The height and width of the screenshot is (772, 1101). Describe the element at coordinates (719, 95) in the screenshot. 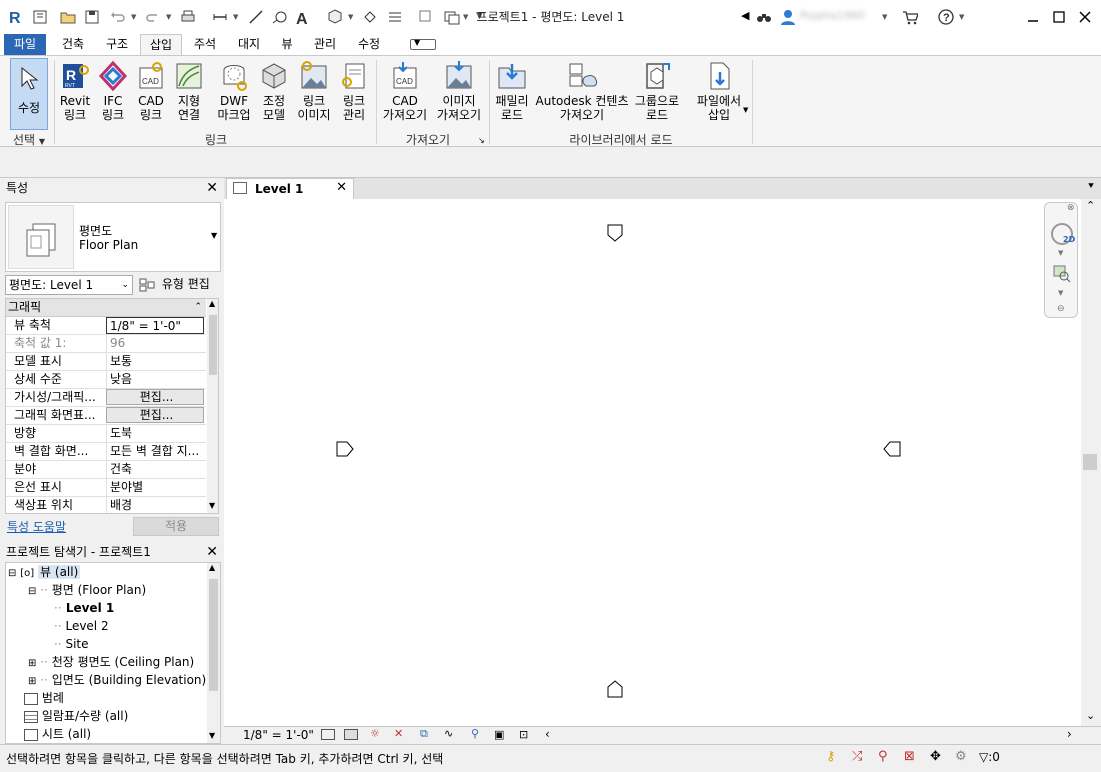

I see `insert-from-file-button: 파일에서 삽입` at that location.